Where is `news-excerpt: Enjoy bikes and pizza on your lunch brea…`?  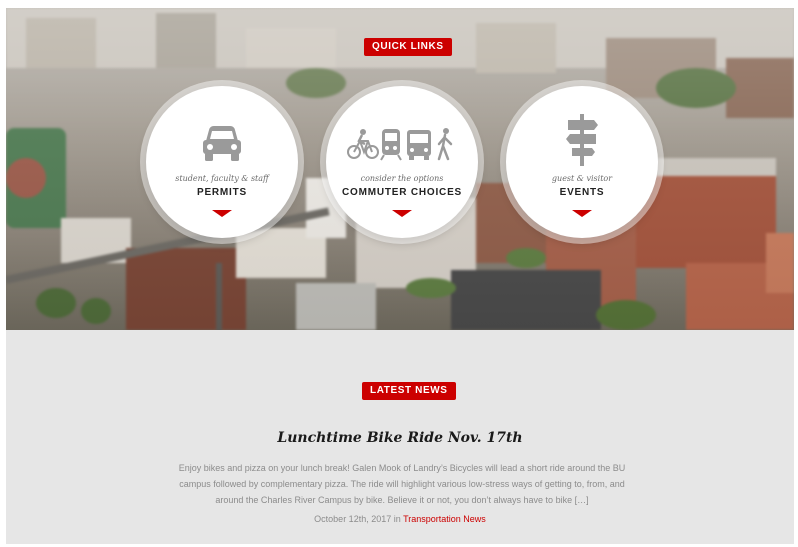 news-excerpt: Enjoy bikes and pizza on your lunch brea… is located at coordinates (402, 484).